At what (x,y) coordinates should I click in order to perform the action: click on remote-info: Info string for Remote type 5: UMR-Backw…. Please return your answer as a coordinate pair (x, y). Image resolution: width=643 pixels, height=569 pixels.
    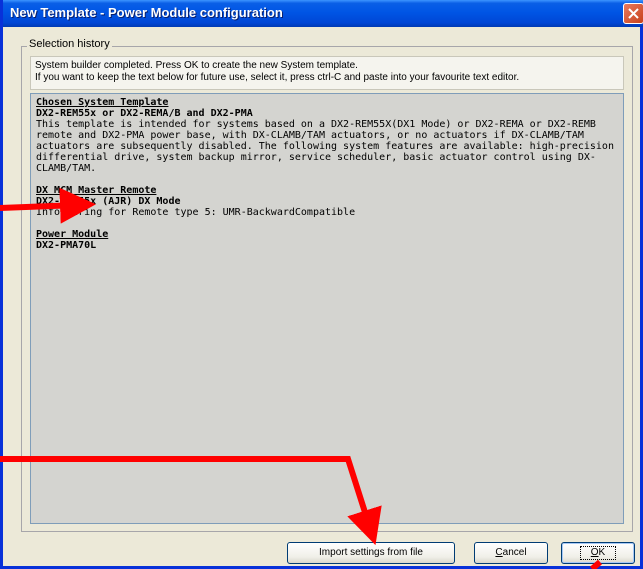
    Looking at the image, I should click on (196, 212).